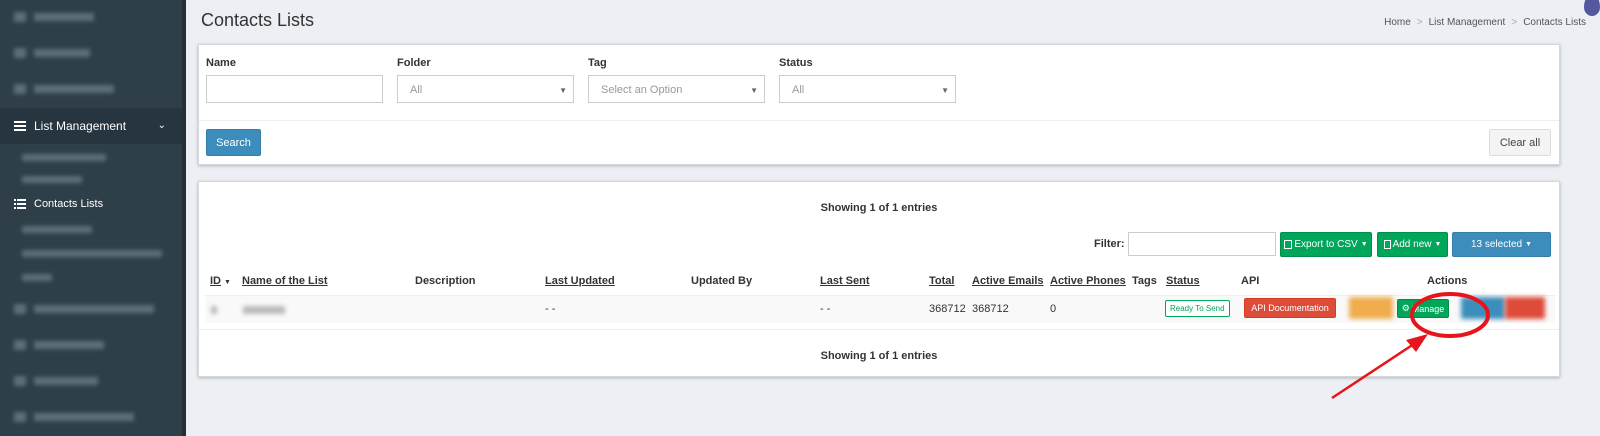 The height and width of the screenshot is (436, 1600). What do you see at coordinates (445, 281) in the screenshot?
I see `col-description: Description` at bounding box center [445, 281].